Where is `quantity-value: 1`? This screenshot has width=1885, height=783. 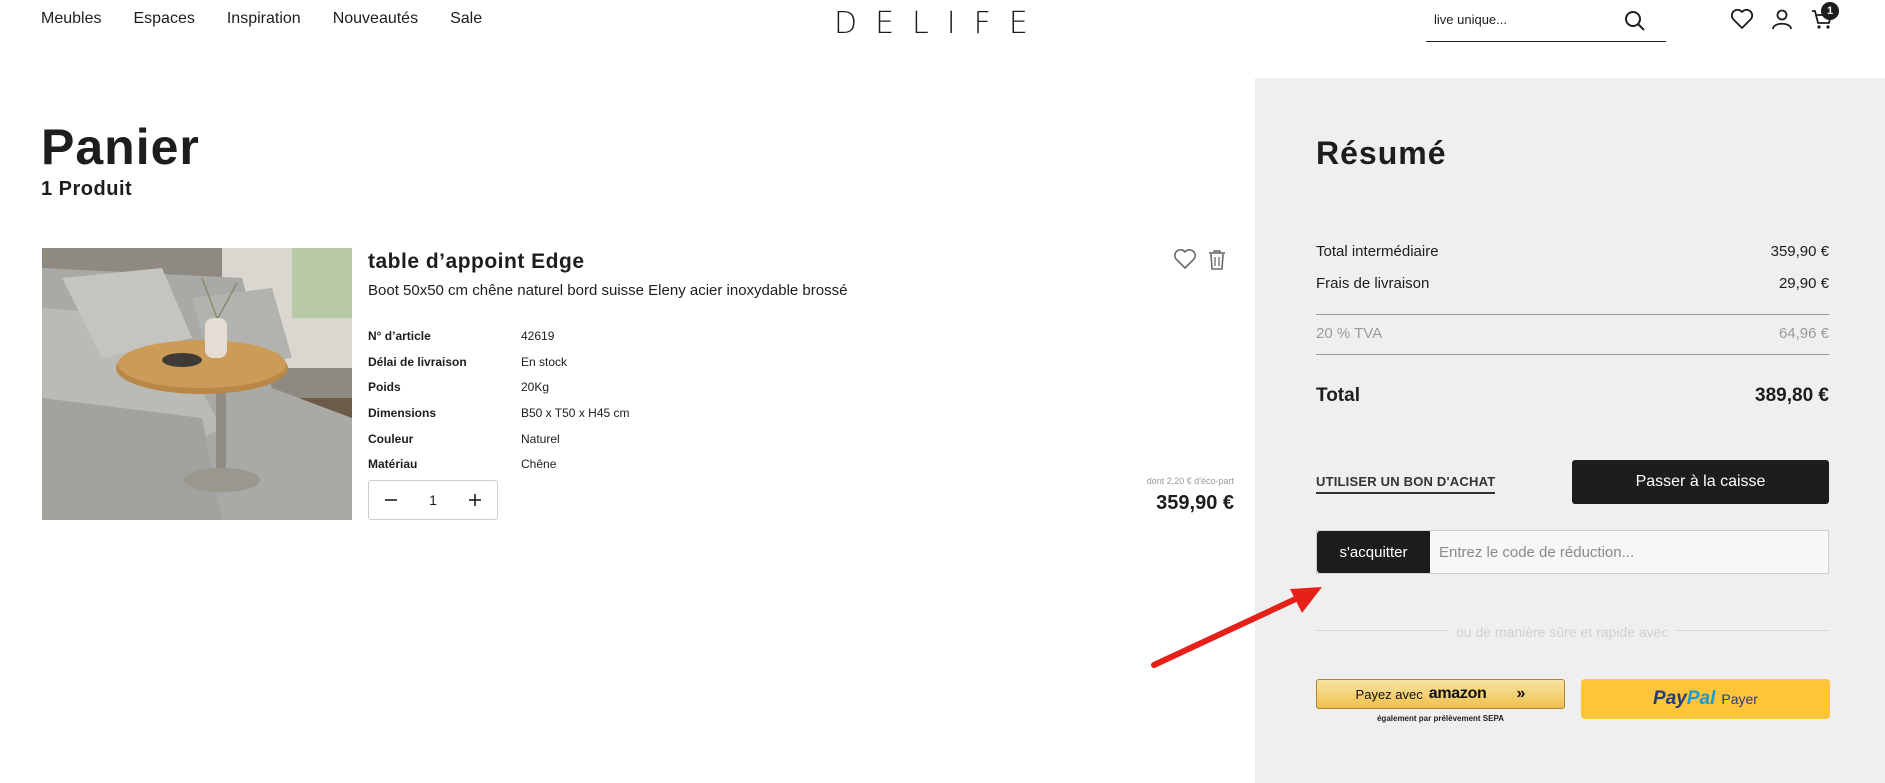 quantity-value: 1 is located at coordinates (433, 500).